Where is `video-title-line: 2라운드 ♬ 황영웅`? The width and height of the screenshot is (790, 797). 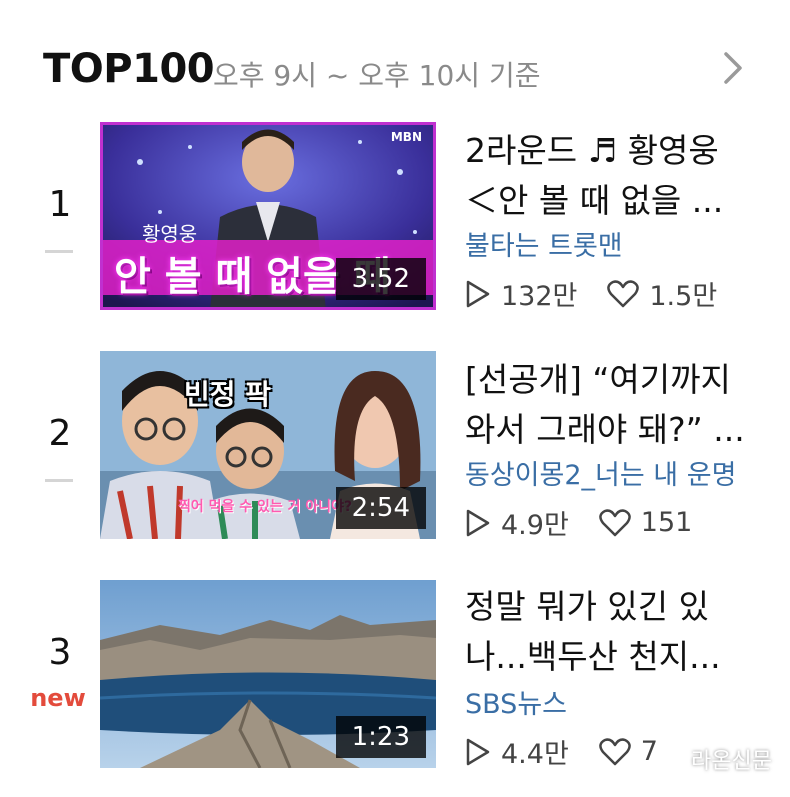
video-title-line: 2라운드 ♬ 황영웅 is located at coordinates (592, 150).